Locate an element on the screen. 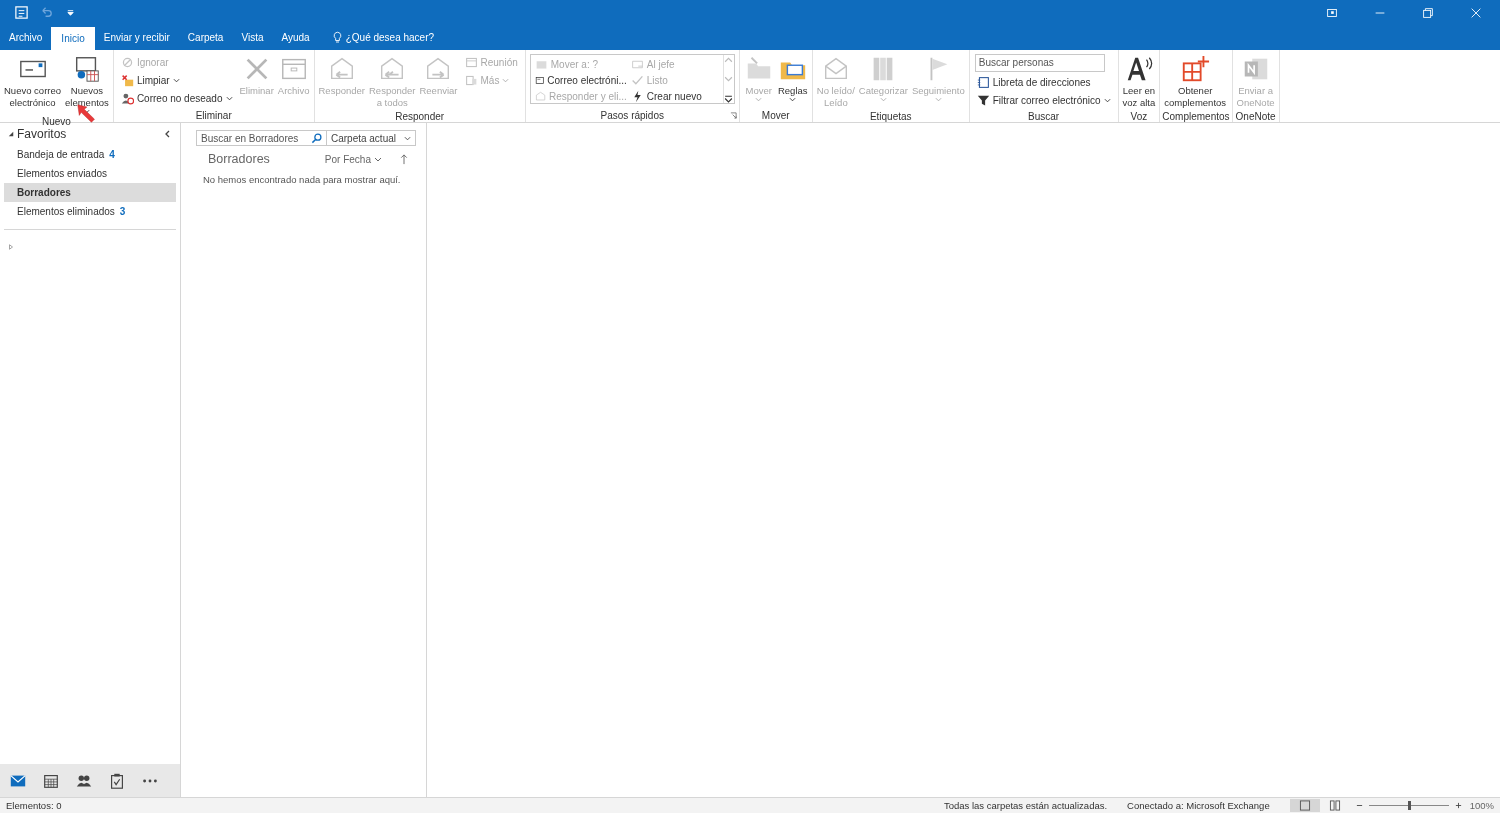  app-icon is located at coordinates (21, 12).